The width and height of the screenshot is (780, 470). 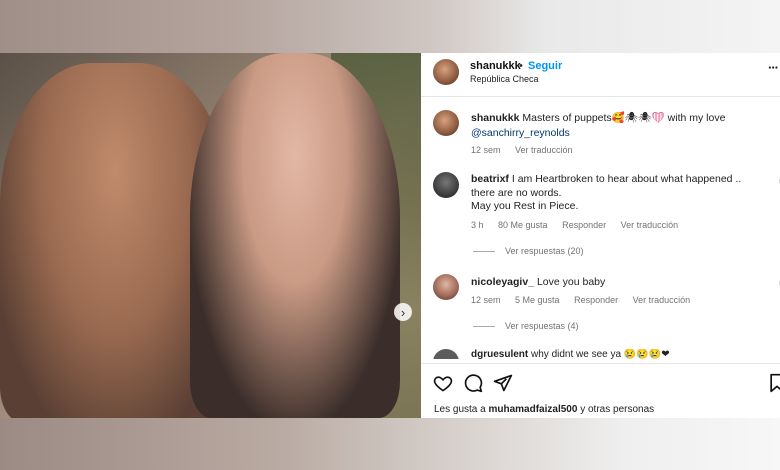 I want to click on bookmark-icon, so click(x=773, y=383).